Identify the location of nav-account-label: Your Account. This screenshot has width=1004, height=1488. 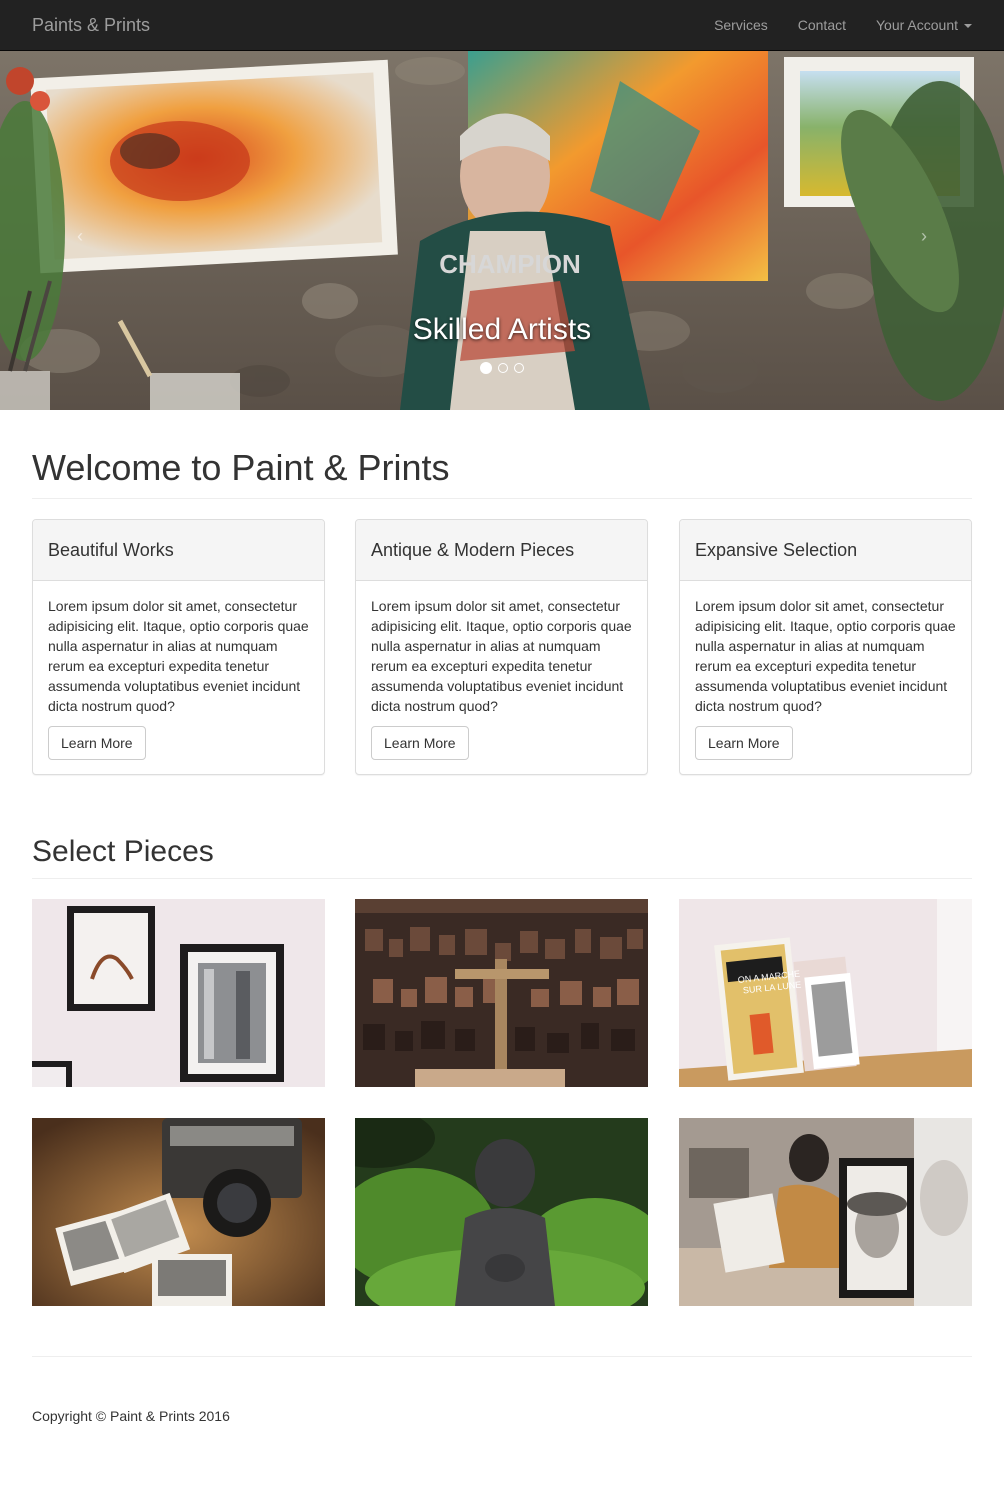
(917, 25).